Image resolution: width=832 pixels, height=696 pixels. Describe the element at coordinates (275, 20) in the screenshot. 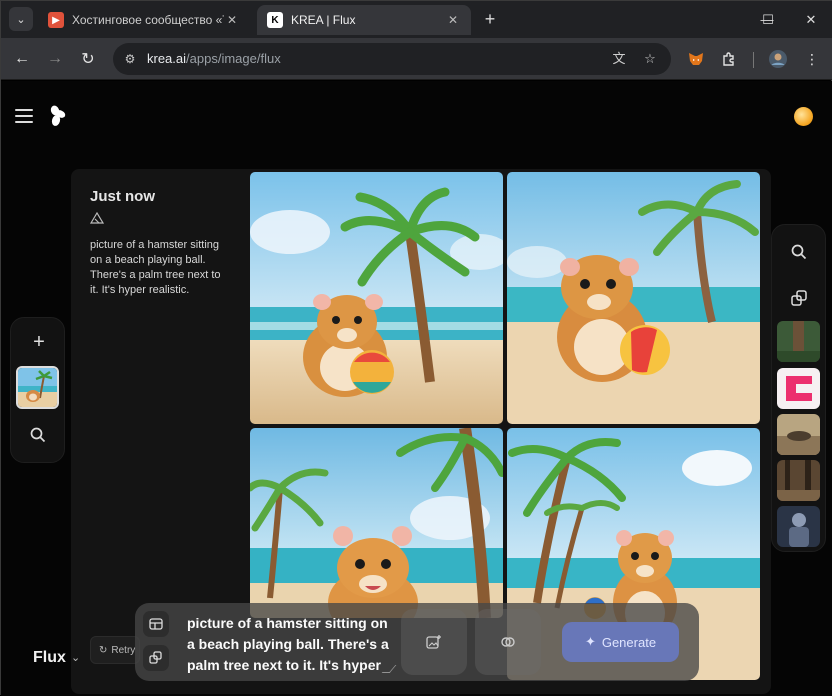

I see `krea-favicon-icon: K` at that location.